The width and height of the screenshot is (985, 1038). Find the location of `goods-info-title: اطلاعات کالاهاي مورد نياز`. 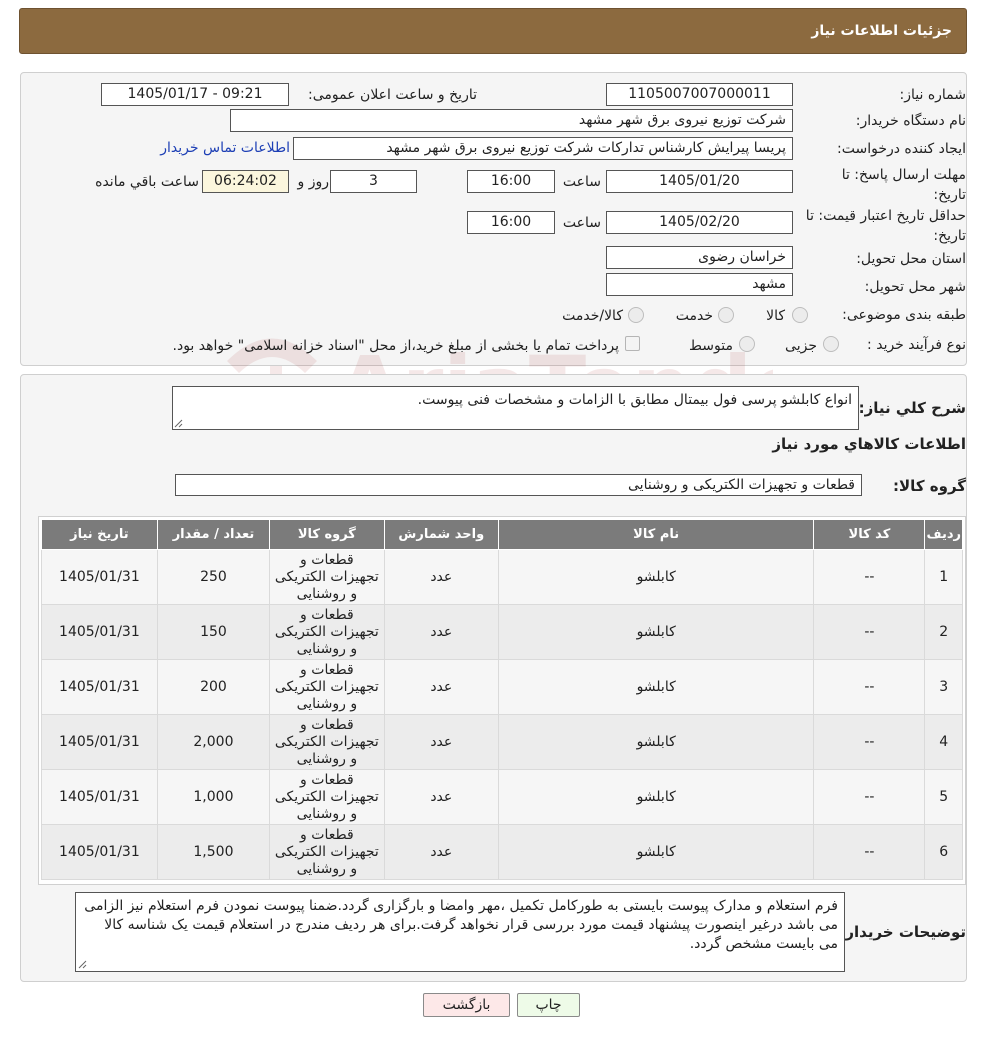

goods-info-title: اطلاعات کالاهاي مورد نياز is located at coordinates (869, 444).